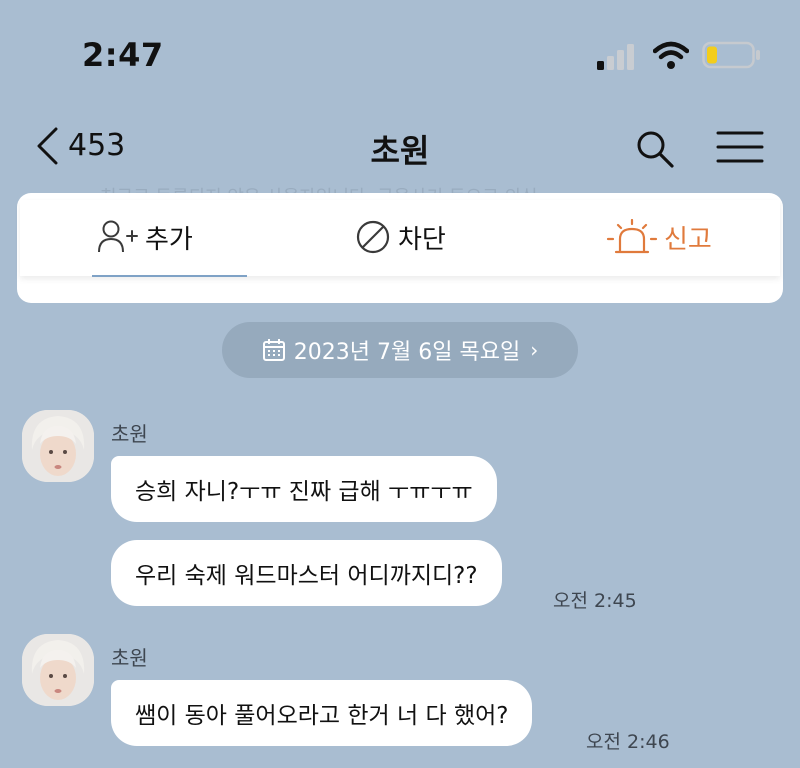 The height and width of the screenshot is (768, 800). I want to click on menu-icon, so click(740, 148).